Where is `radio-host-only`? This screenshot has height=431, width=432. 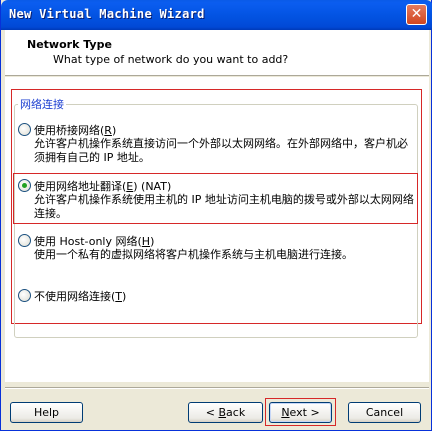 radio-host-only is located at coordinates (24, 240).